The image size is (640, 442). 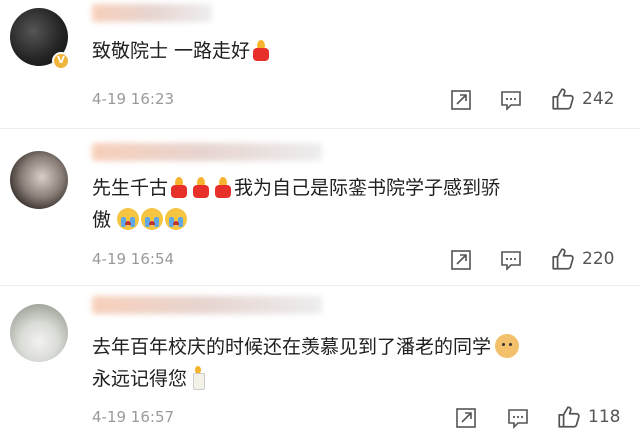 I want to click on comment-text: 傲, so click(x=140, y=220).